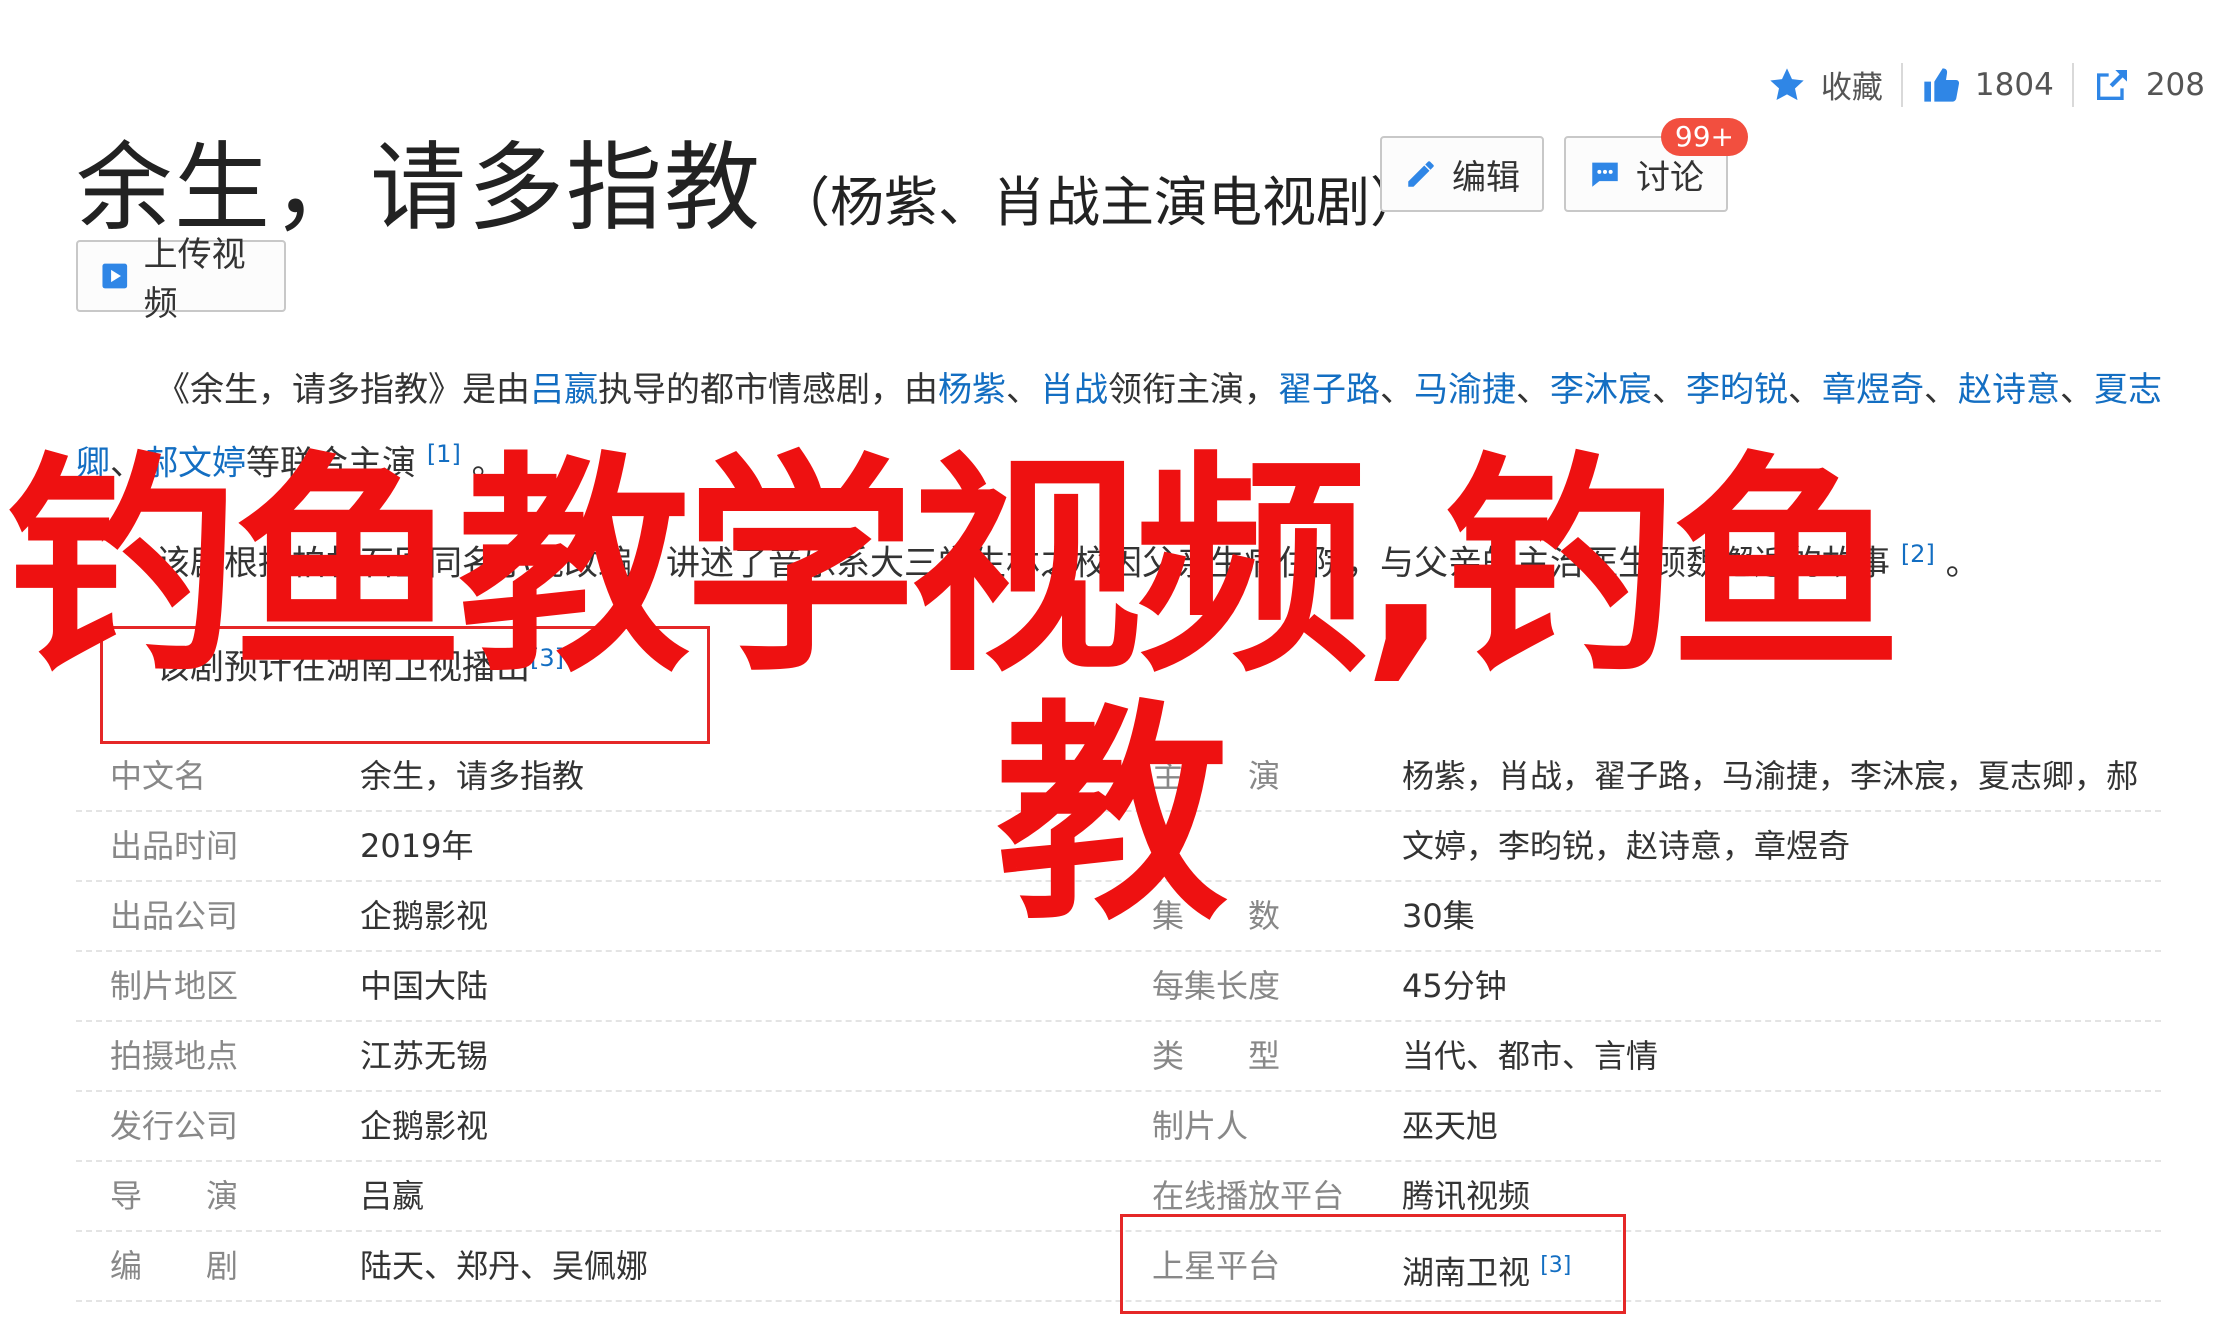  I want to click on pencil-icon, so click(1421, 174).